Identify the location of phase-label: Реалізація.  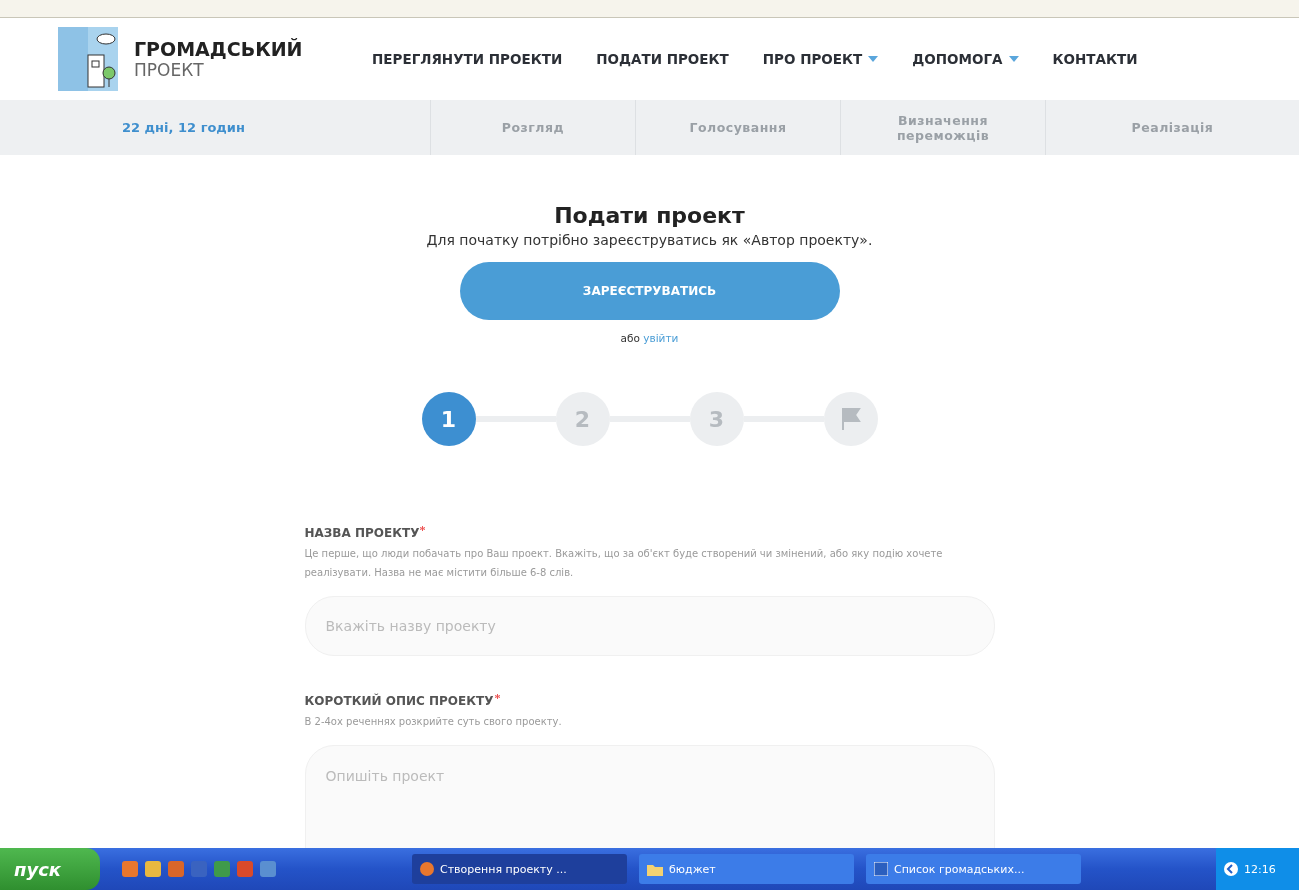
(1172, 127).